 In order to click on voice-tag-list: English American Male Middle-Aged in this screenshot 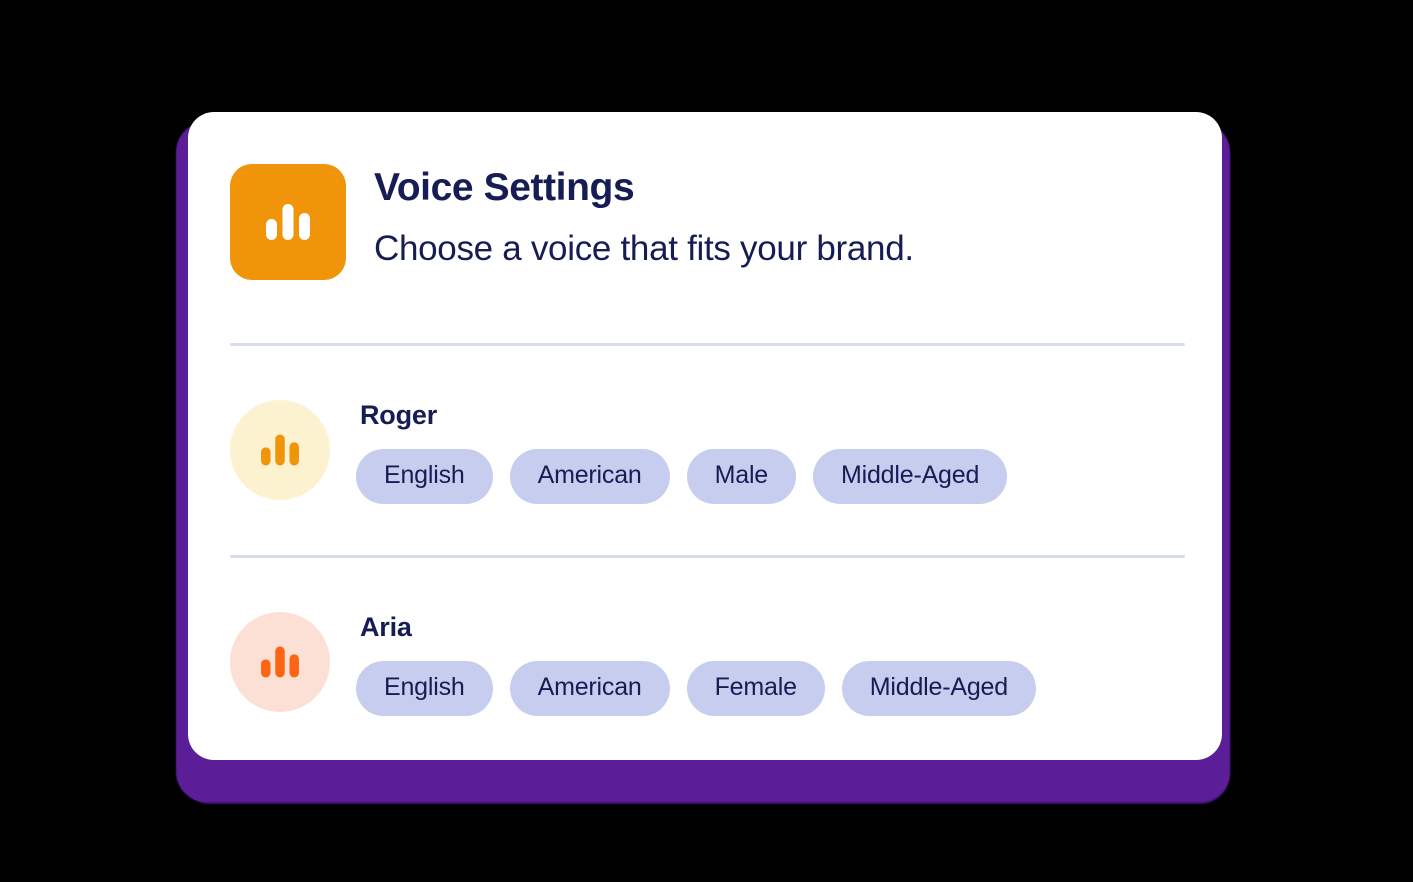, I will do `click(682, 476)`.